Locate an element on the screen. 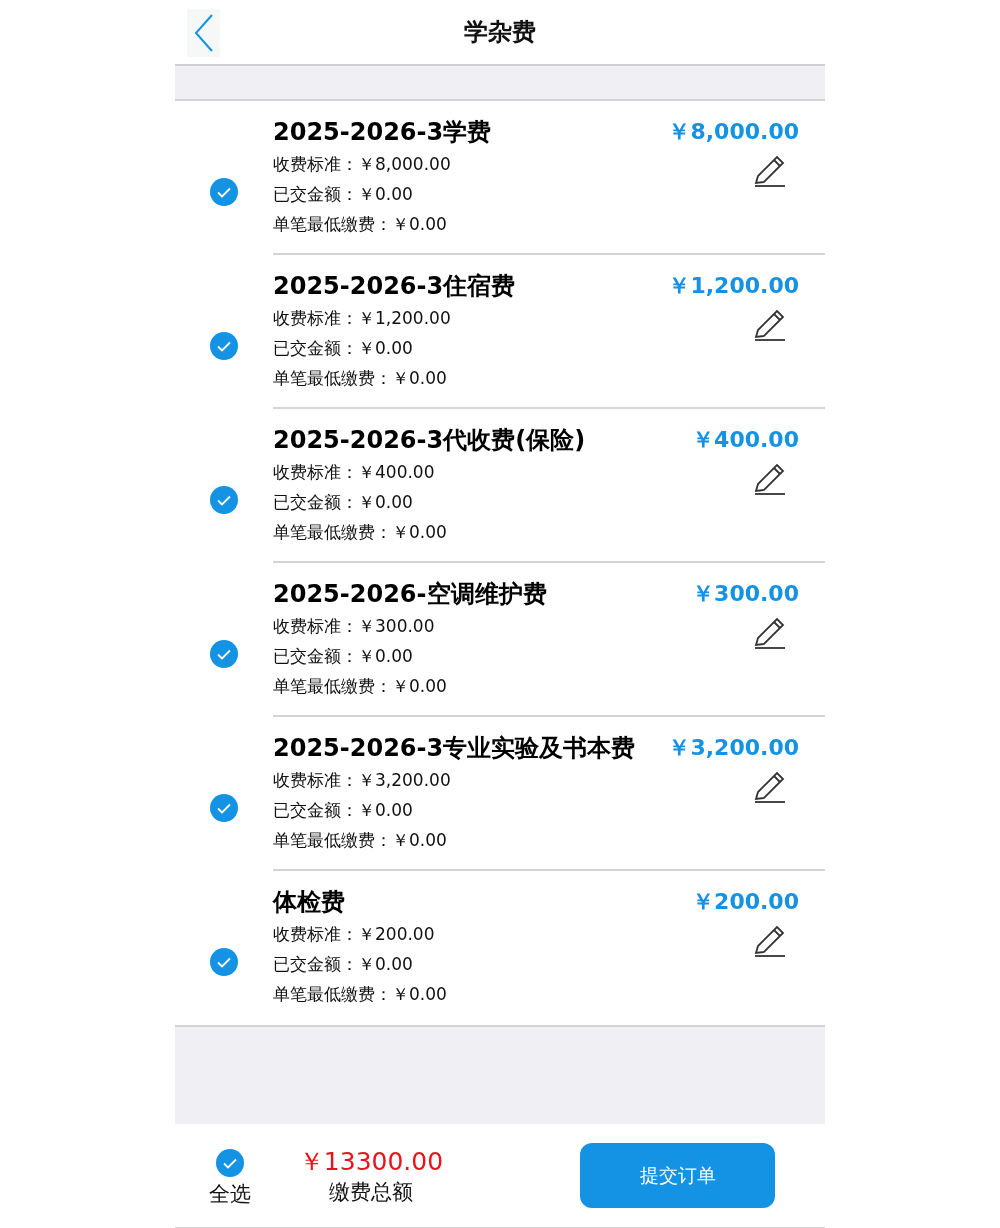  total-amount: ￥13300.00 is located at coordinates (371, 1162).